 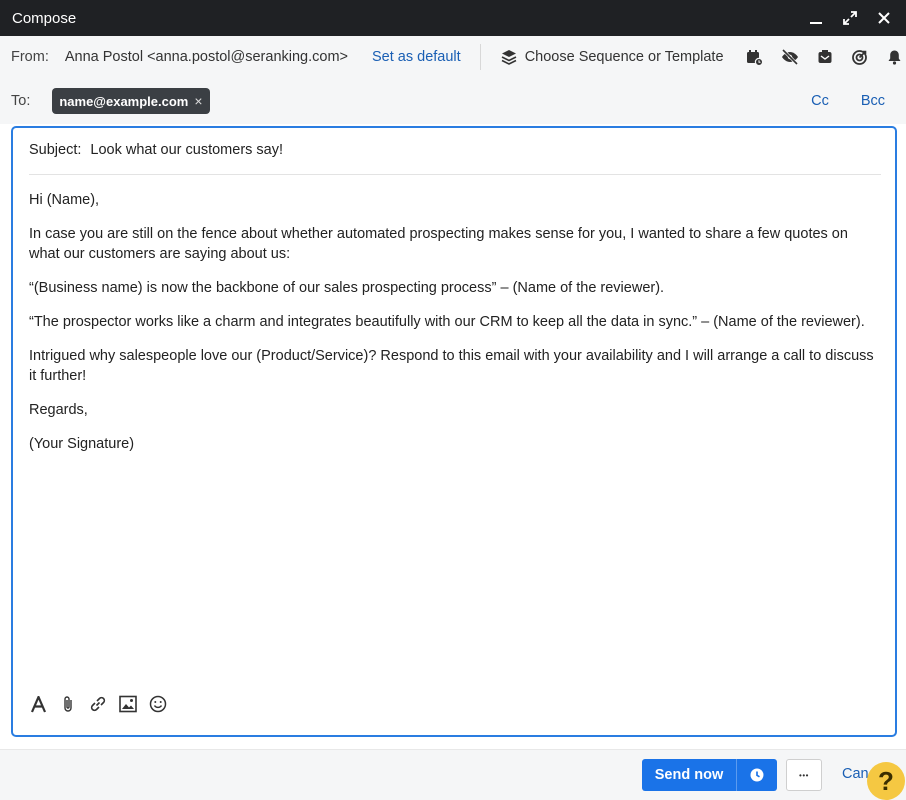 What do you see at coordinates (128, 704) in the screenshot?
I see `image-icon` at bounding box center [128, 704].